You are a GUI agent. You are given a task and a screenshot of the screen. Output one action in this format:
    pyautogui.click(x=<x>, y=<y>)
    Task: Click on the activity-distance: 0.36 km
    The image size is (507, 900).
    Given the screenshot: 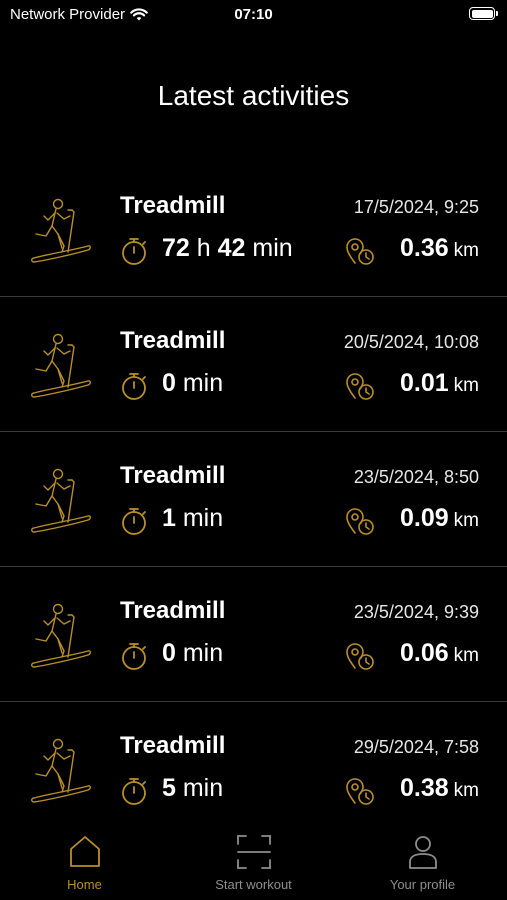 What is the action you would take?
    pyautogui.click(x=439, y=248)
    